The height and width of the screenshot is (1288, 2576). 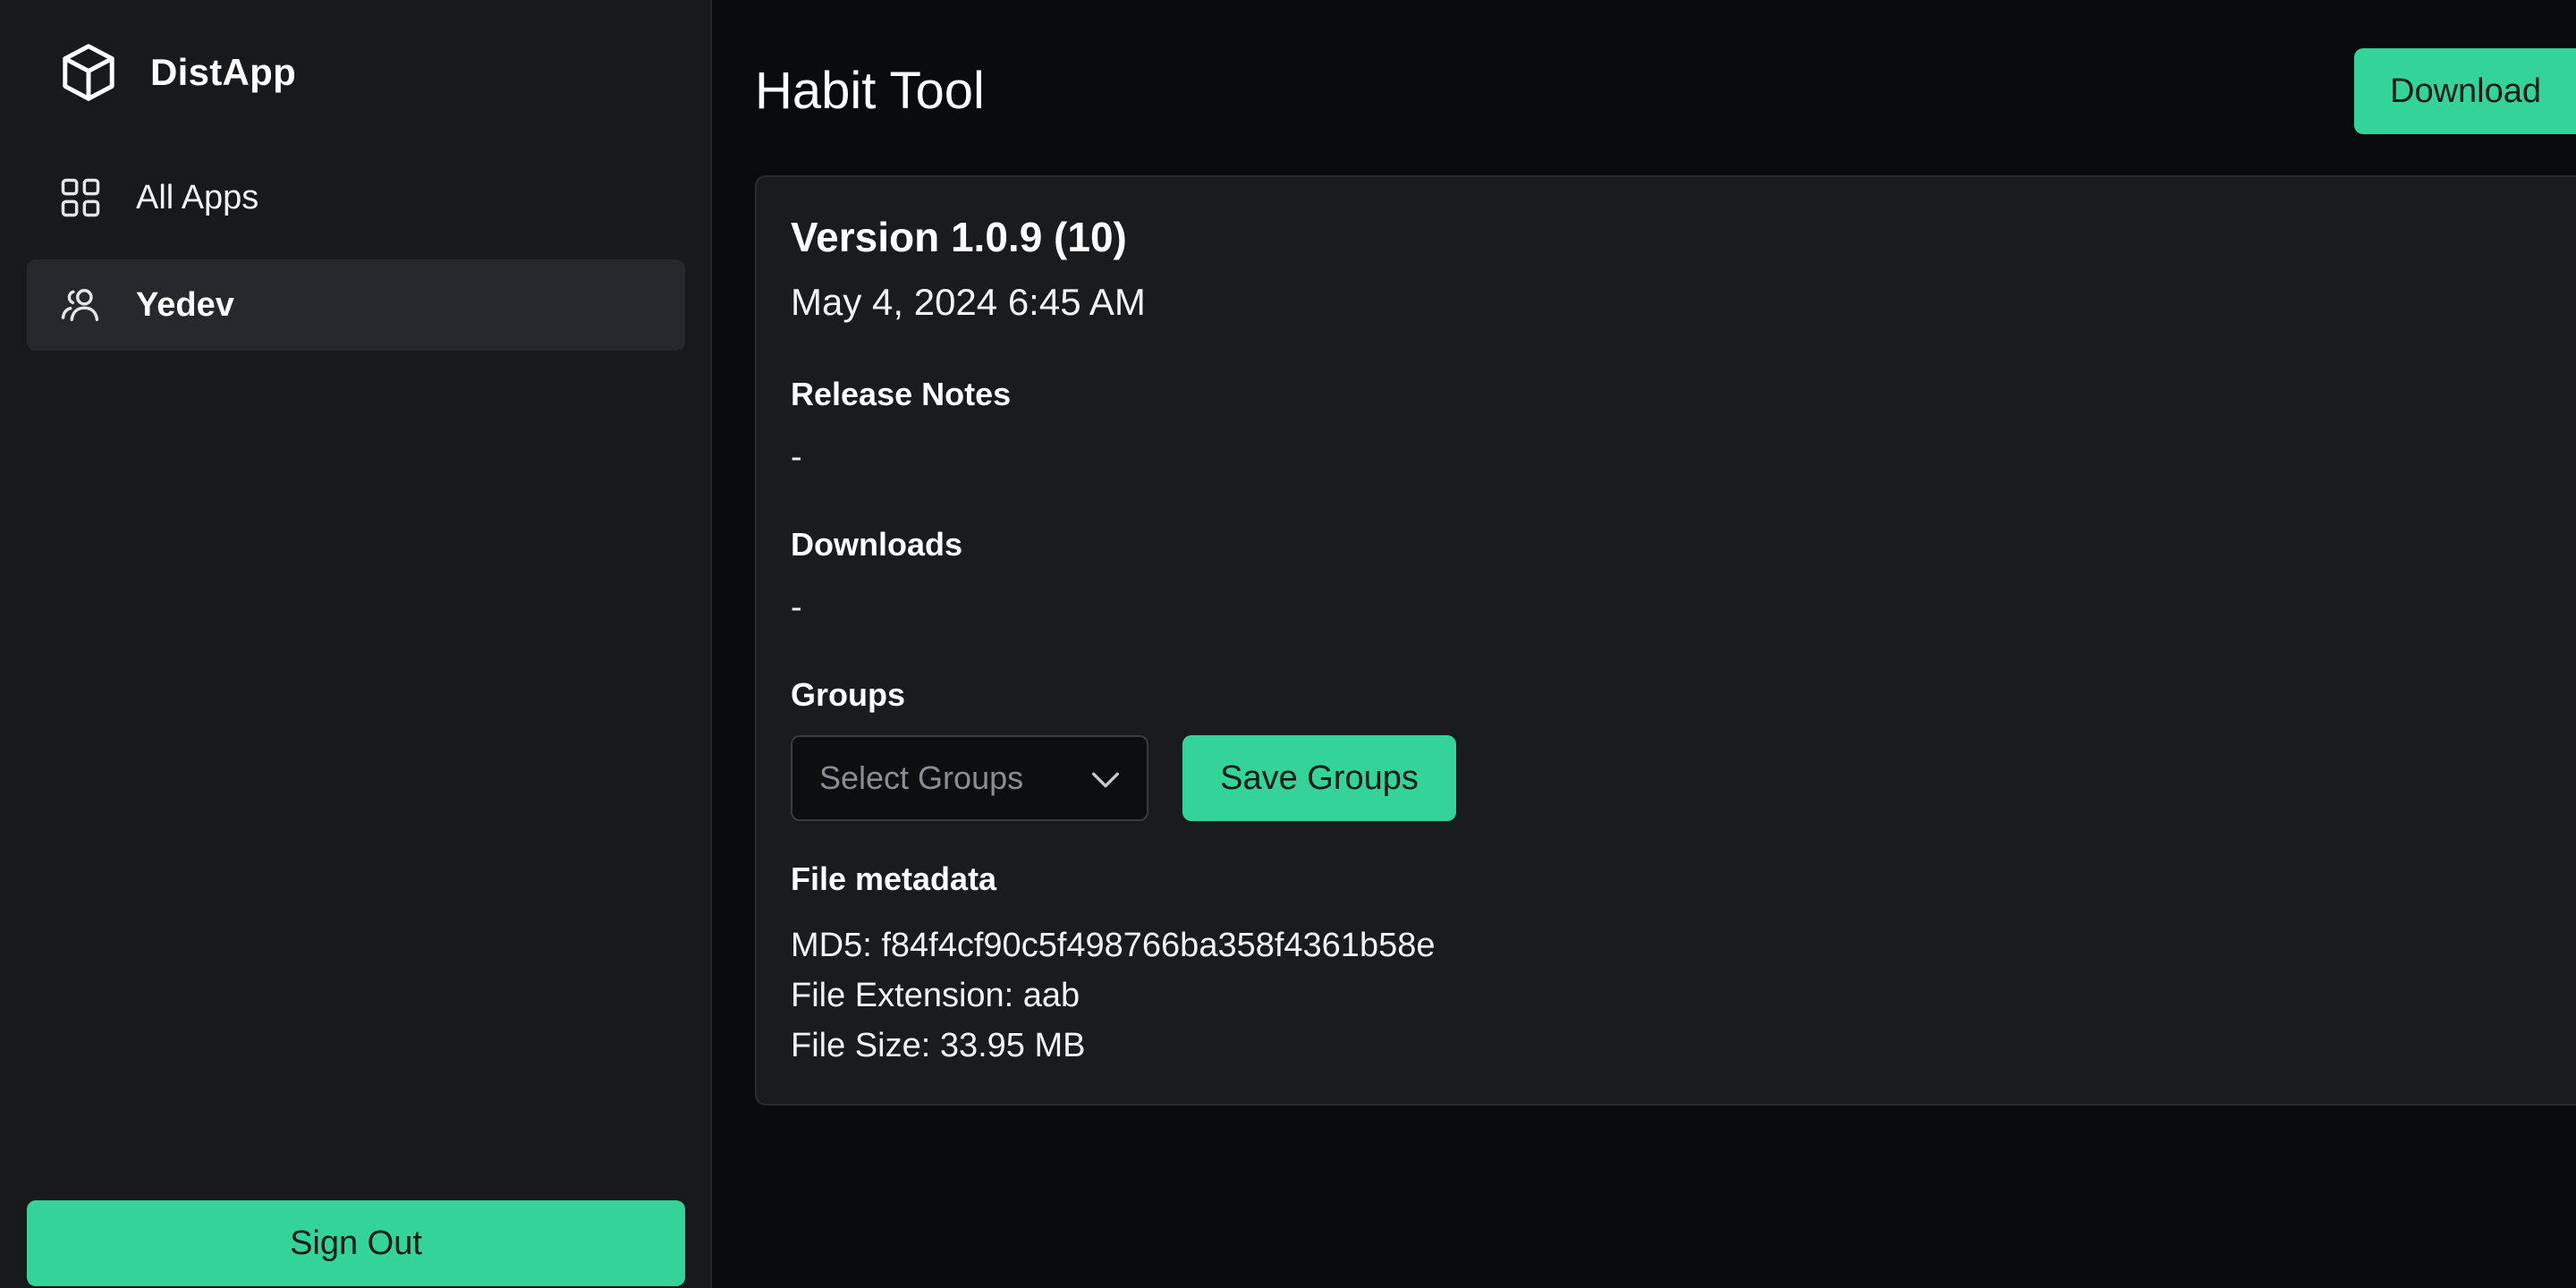 What do you see at coordinates (959, 237) in the screenshot?
I see `version-title: Version 1.0.9 (10)` at bounding box center [959, 237].